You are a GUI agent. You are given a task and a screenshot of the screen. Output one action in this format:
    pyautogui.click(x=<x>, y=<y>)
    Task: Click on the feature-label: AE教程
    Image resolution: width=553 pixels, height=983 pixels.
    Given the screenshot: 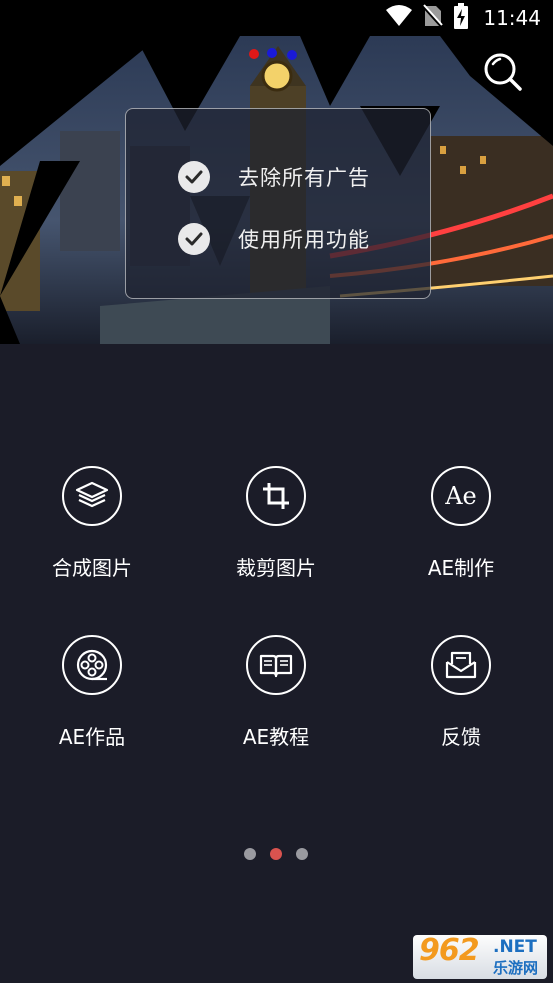 What is the action you would take?
    pyautogui.click(x=276, y=737)
    